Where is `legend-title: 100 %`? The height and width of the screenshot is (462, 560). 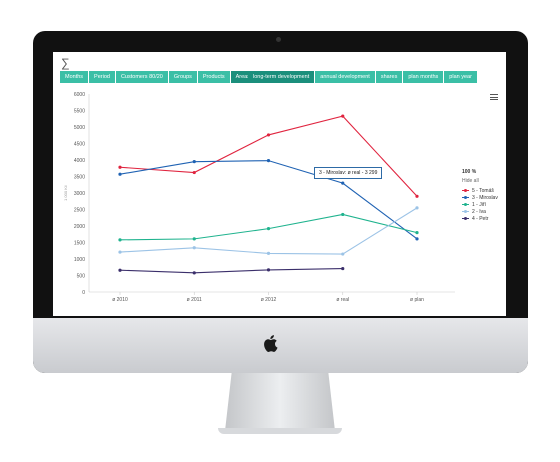
legend-title: 100 % is located at coordinates (469, 172).